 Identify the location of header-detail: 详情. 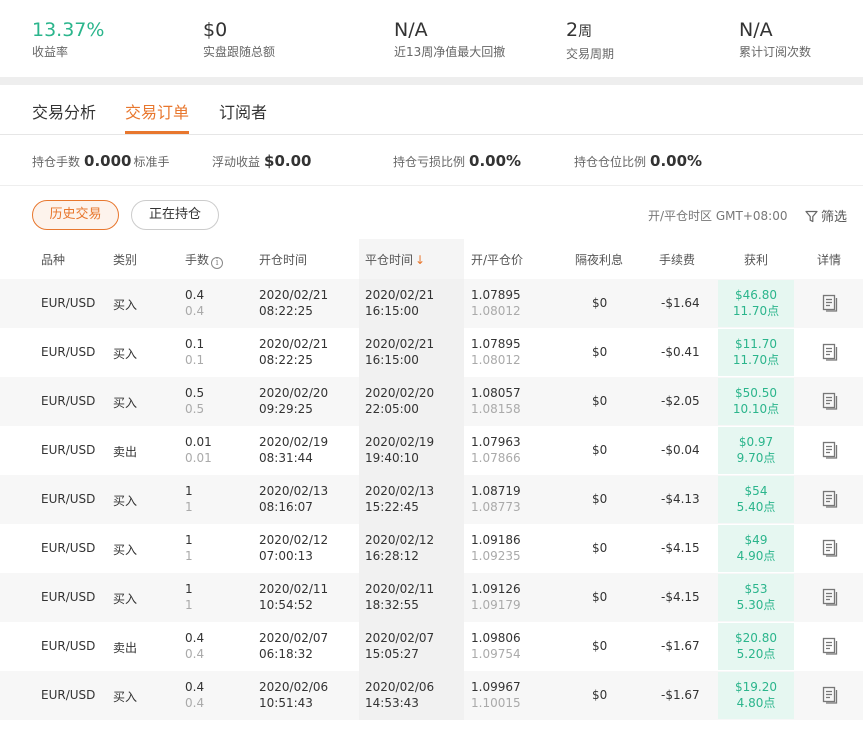
(829, 260).